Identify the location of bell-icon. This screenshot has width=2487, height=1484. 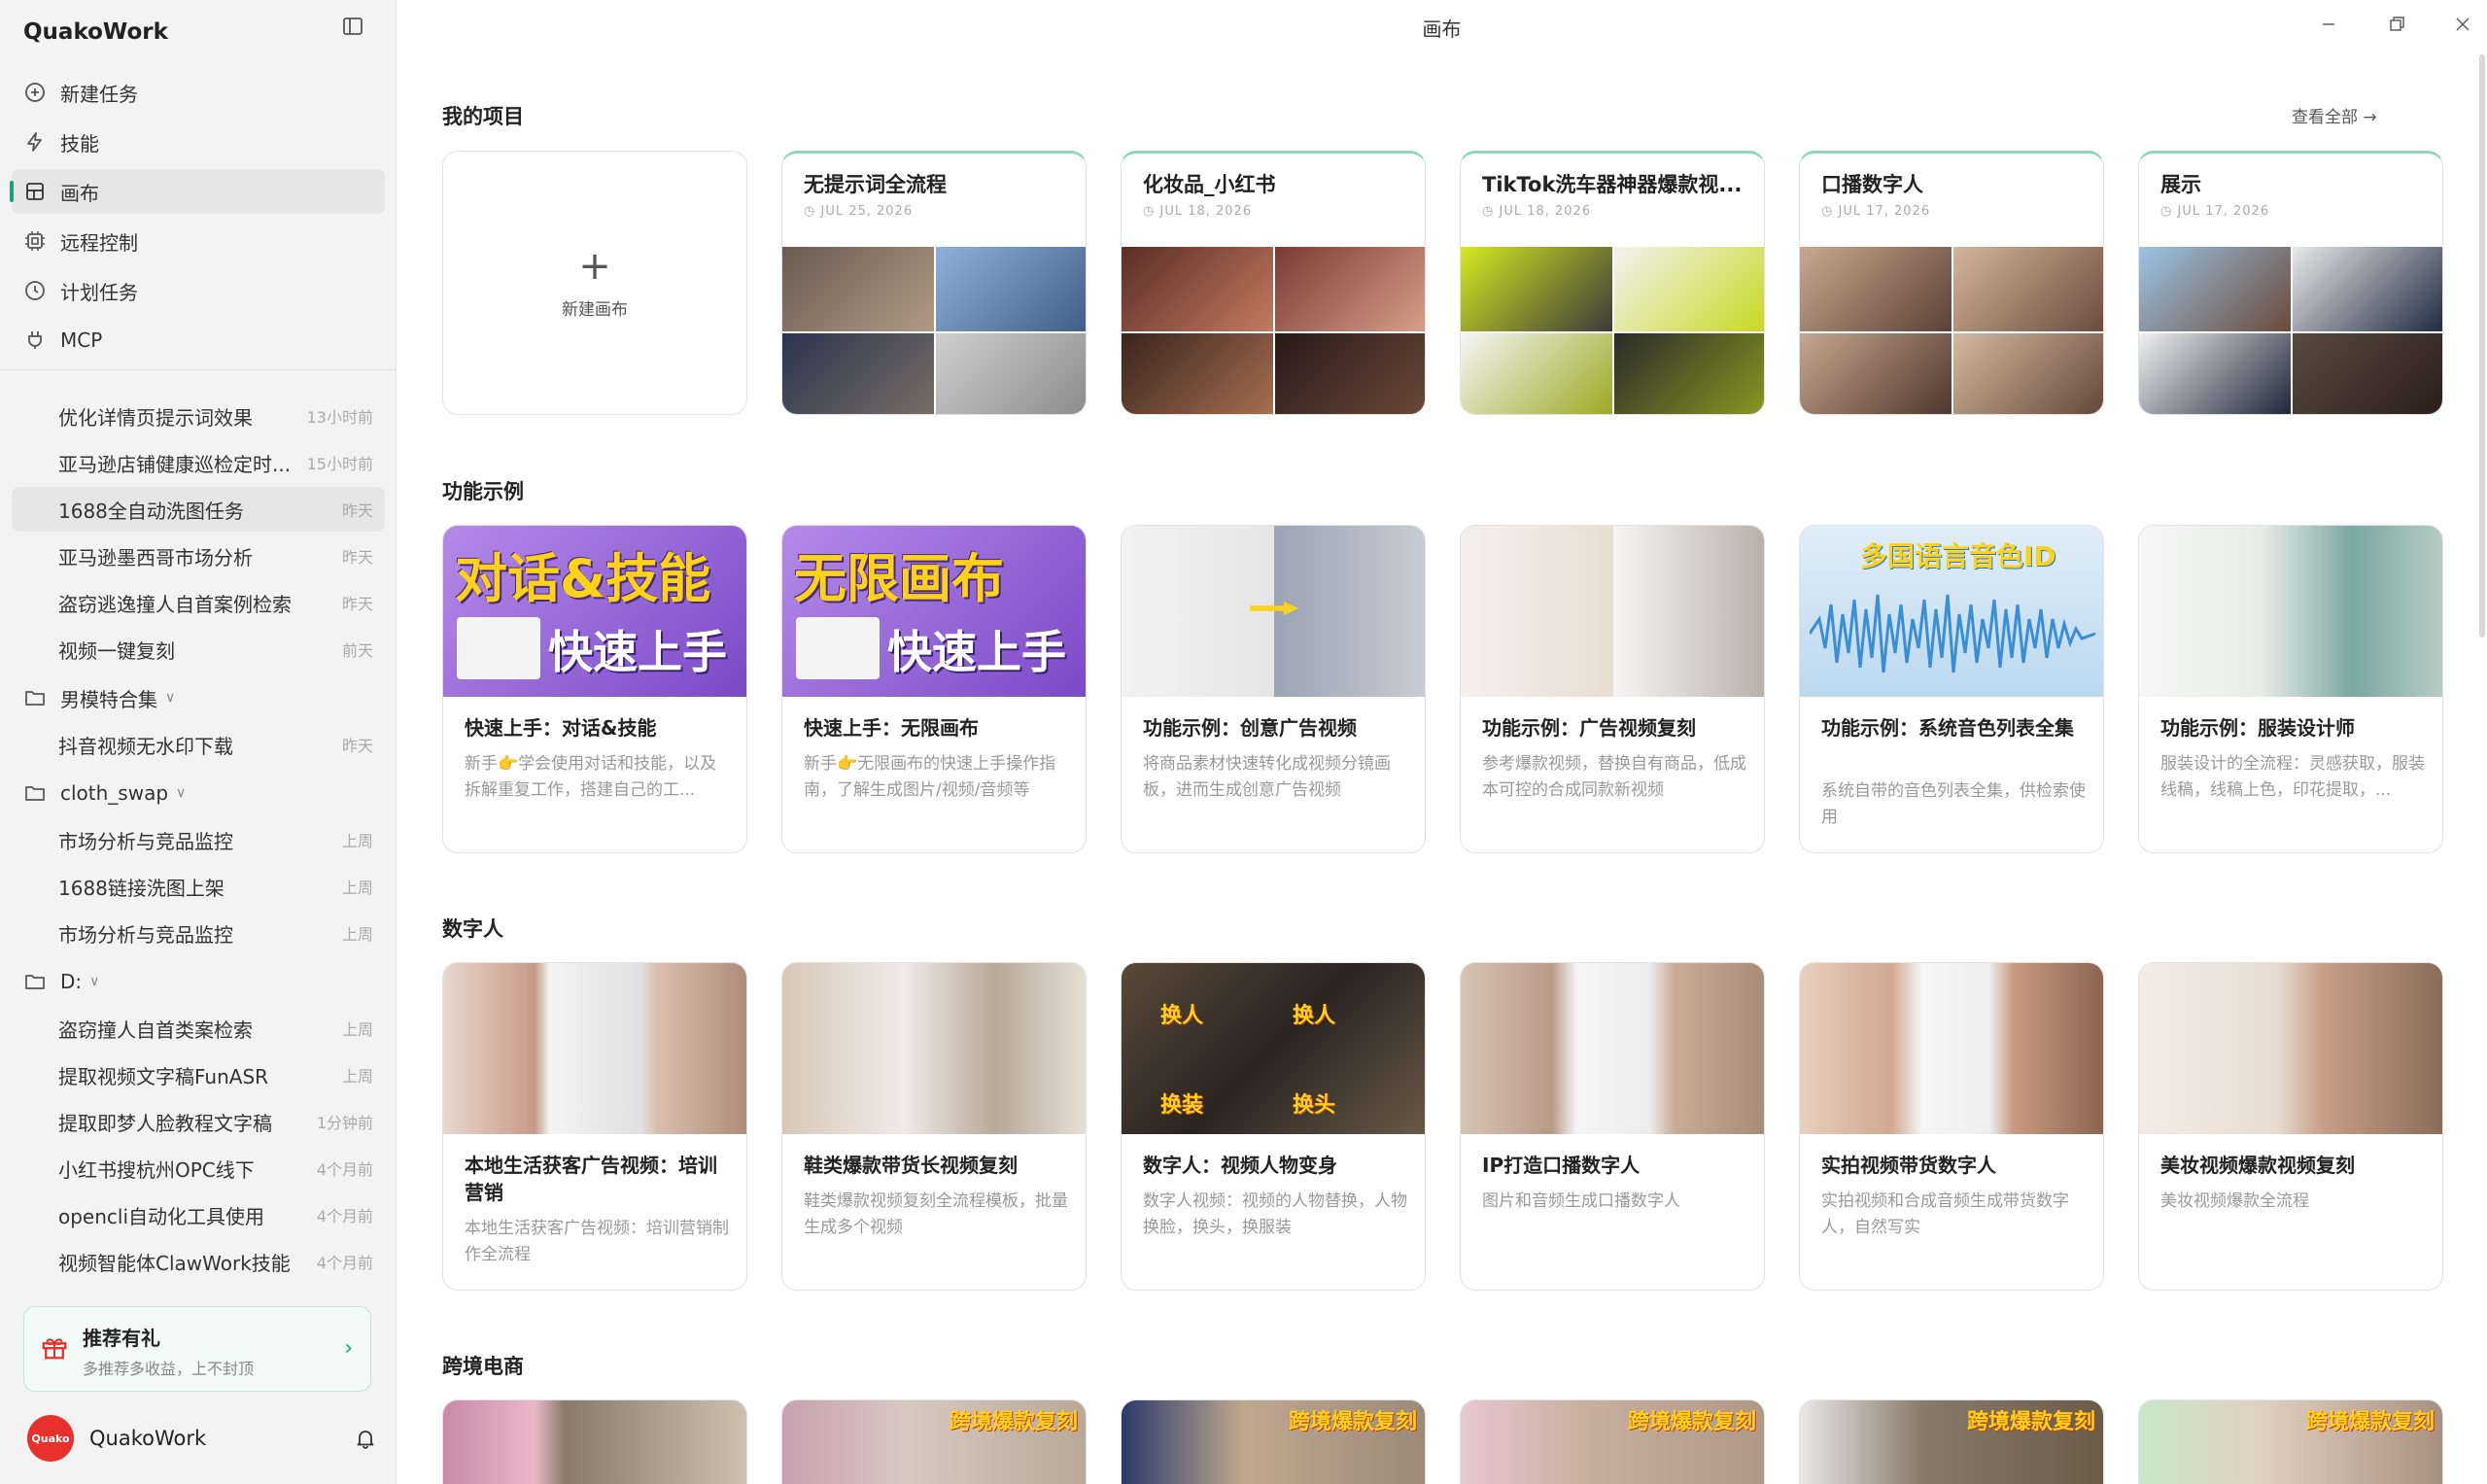
(365, 1438).